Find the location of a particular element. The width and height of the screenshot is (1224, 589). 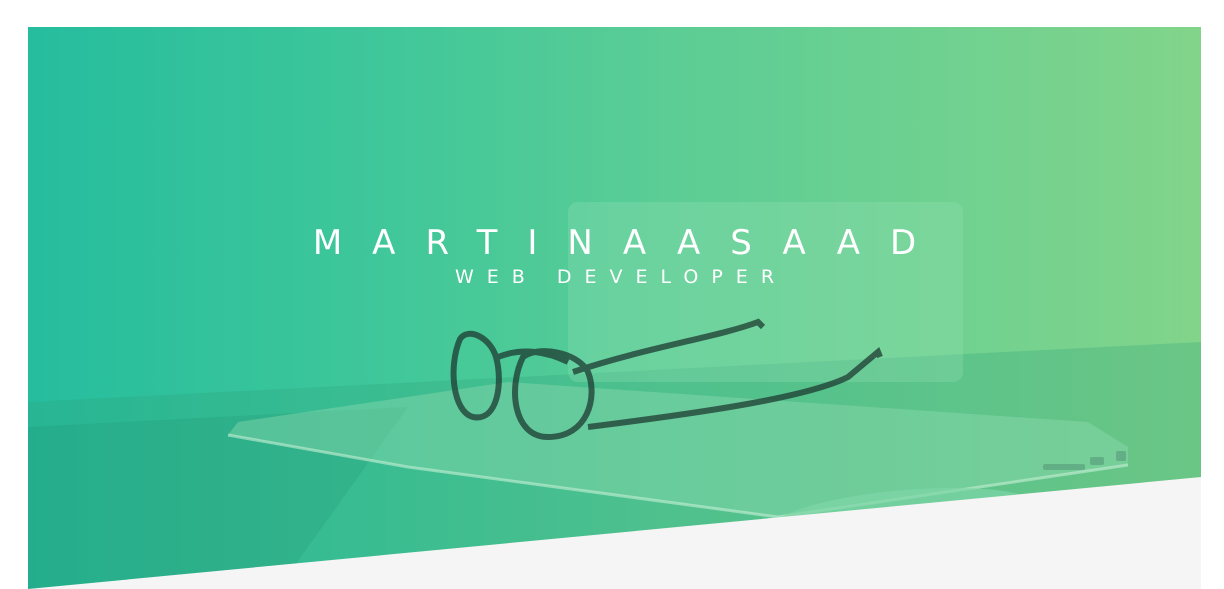

hero-title-block: MARTINAASAAD WEB DEVELOPER is located at coordinates (614, 256).